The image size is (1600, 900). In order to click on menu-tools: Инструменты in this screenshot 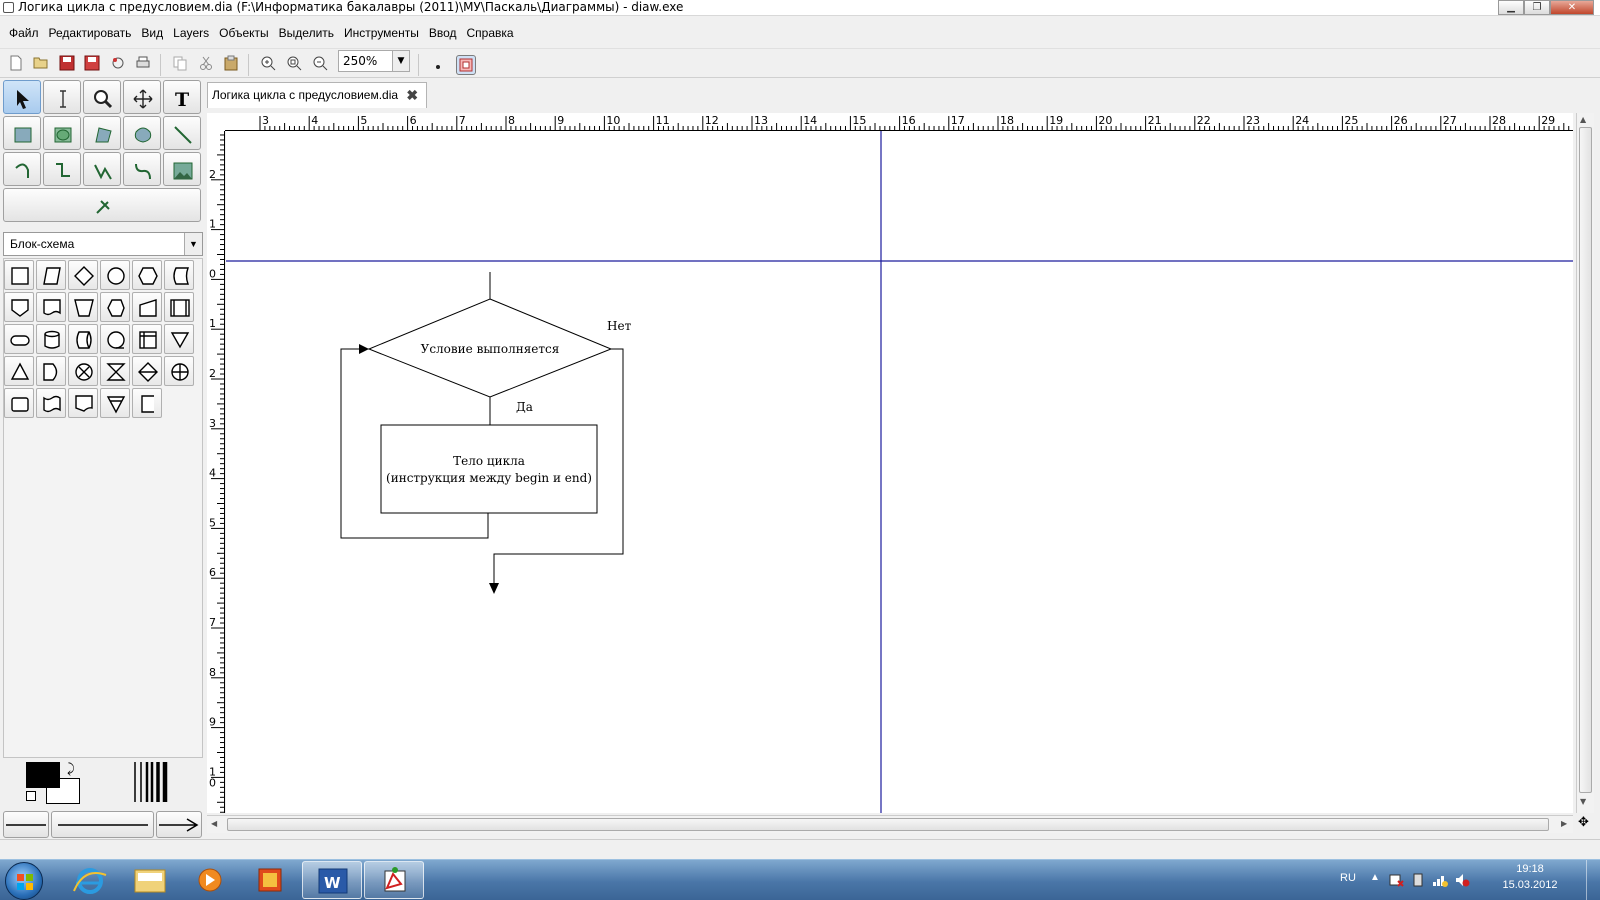, I will do `click(381, 33)`.